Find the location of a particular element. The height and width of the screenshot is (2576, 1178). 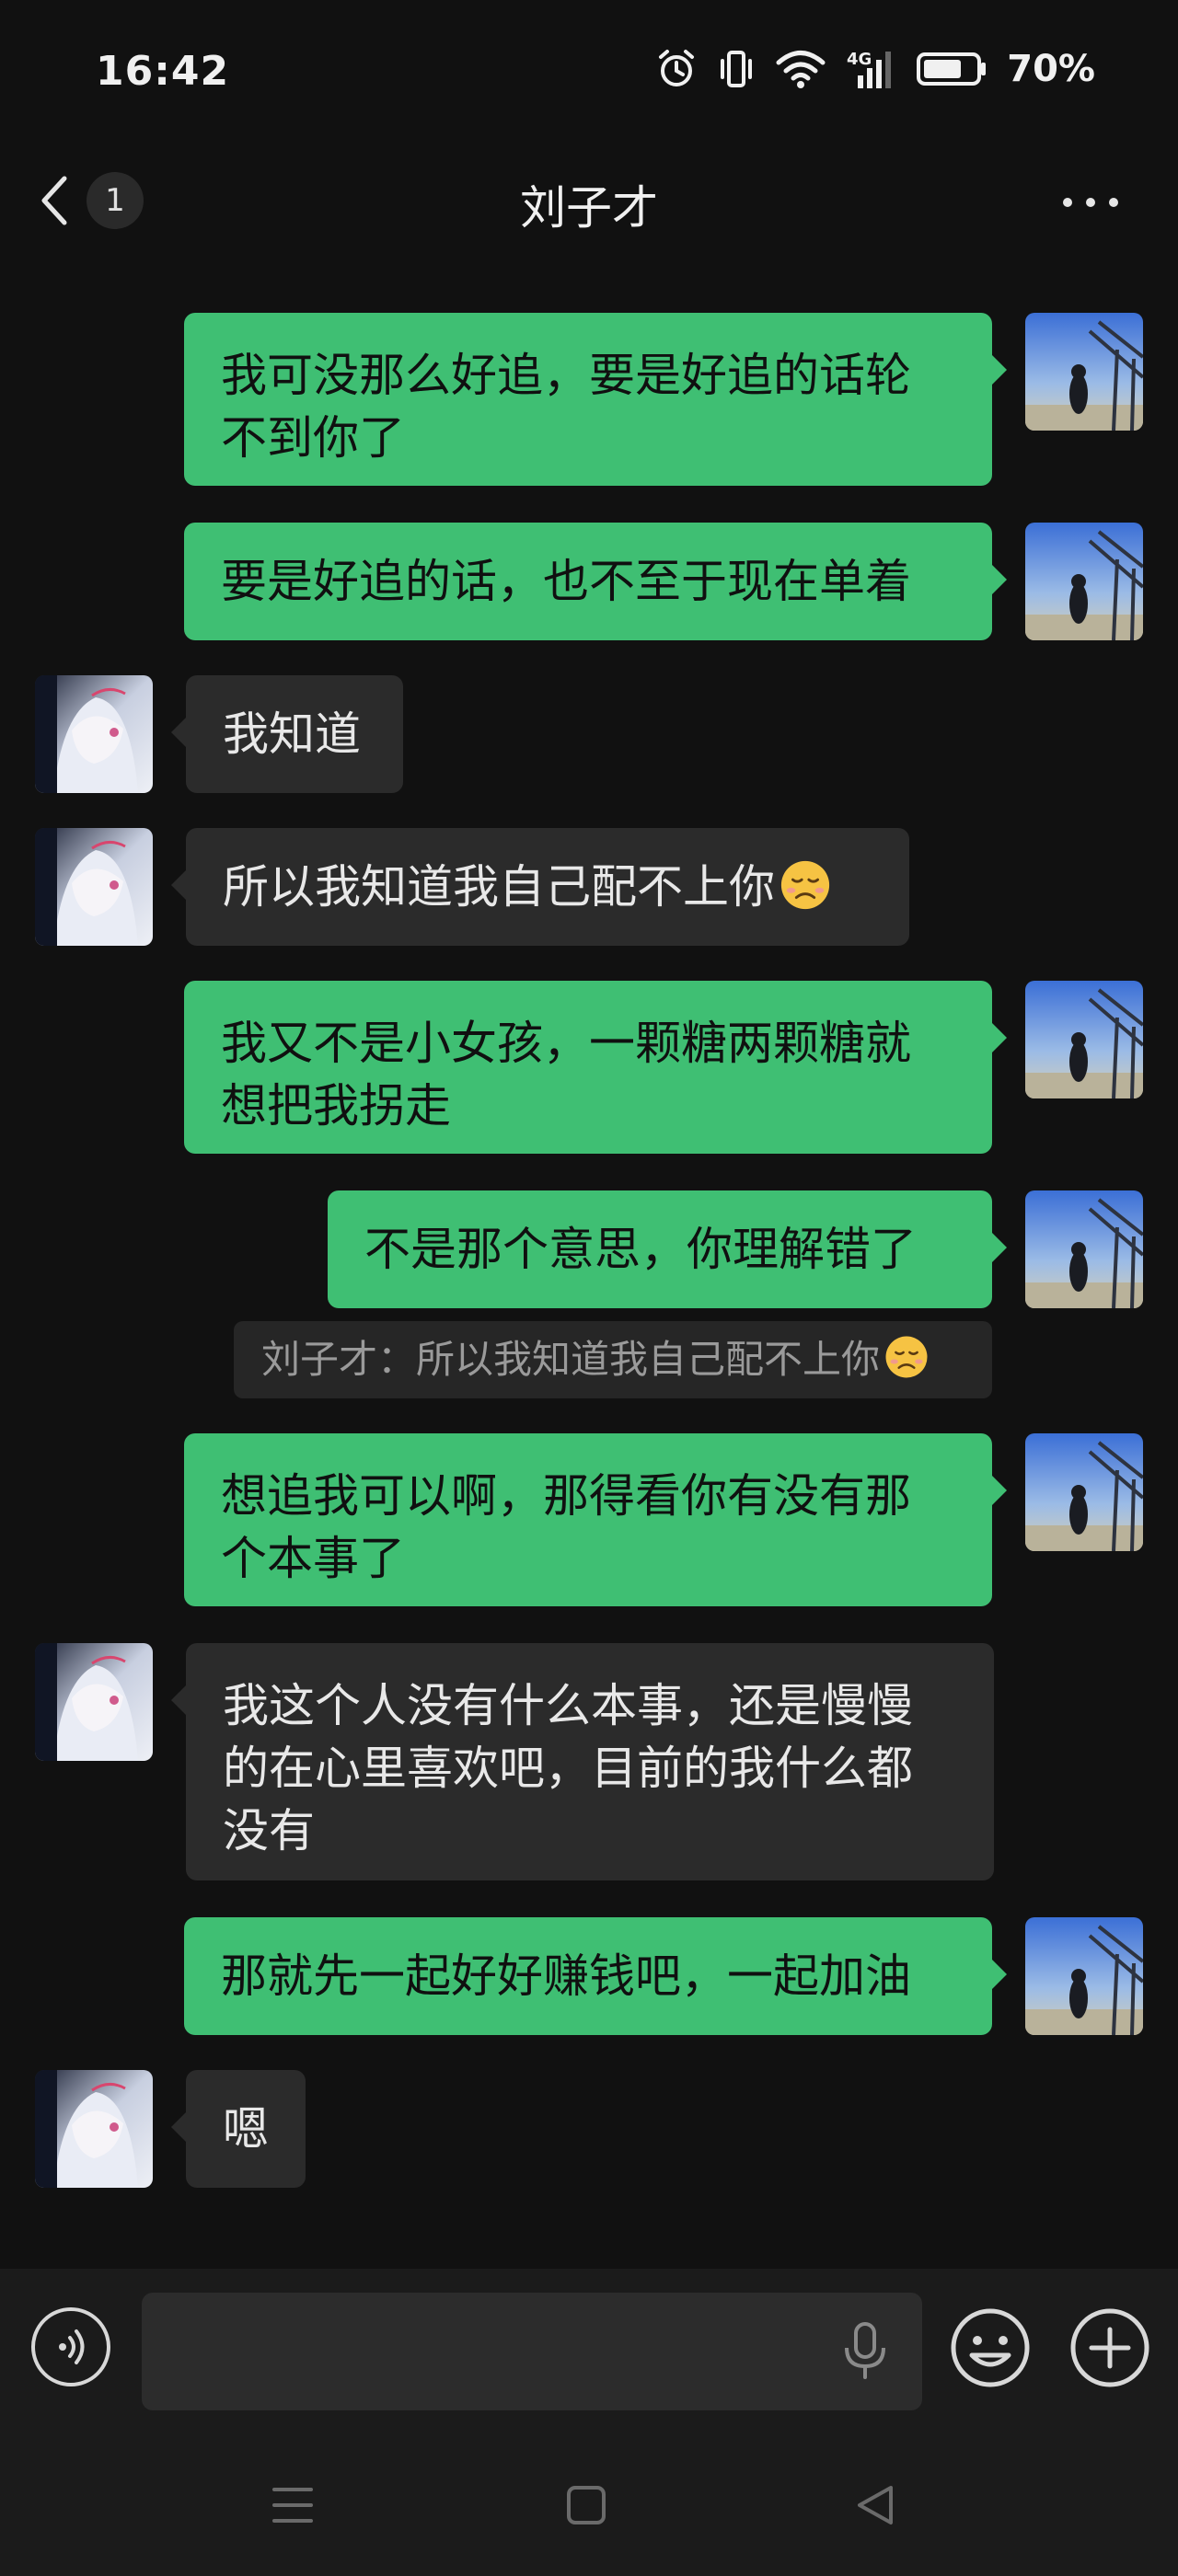

message-bubble-outgoing: 我又不是小女孩，一颗糖两颗糖就想把我拐走 is located at coordinates (595, 1067).